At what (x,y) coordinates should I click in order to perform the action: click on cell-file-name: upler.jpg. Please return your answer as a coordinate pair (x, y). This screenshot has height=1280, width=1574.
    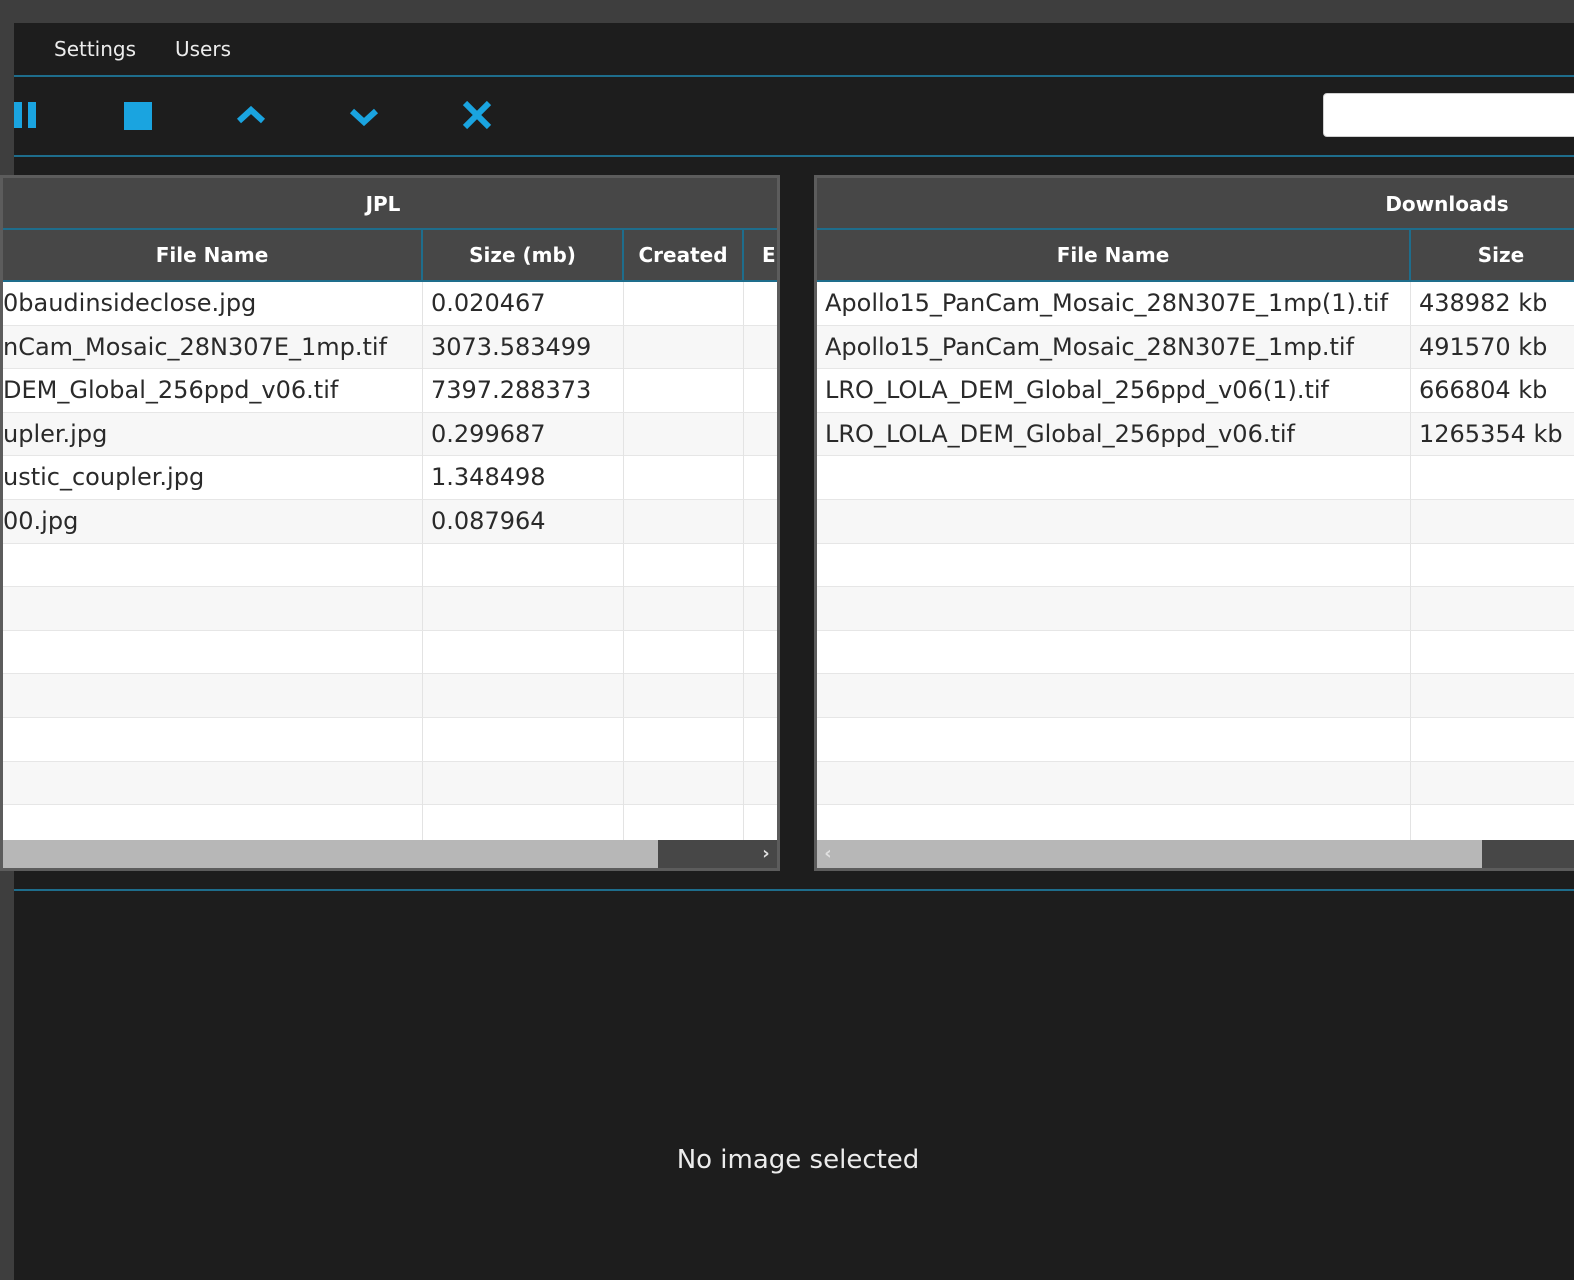
    Looking at the image, I should click on (213, 434).